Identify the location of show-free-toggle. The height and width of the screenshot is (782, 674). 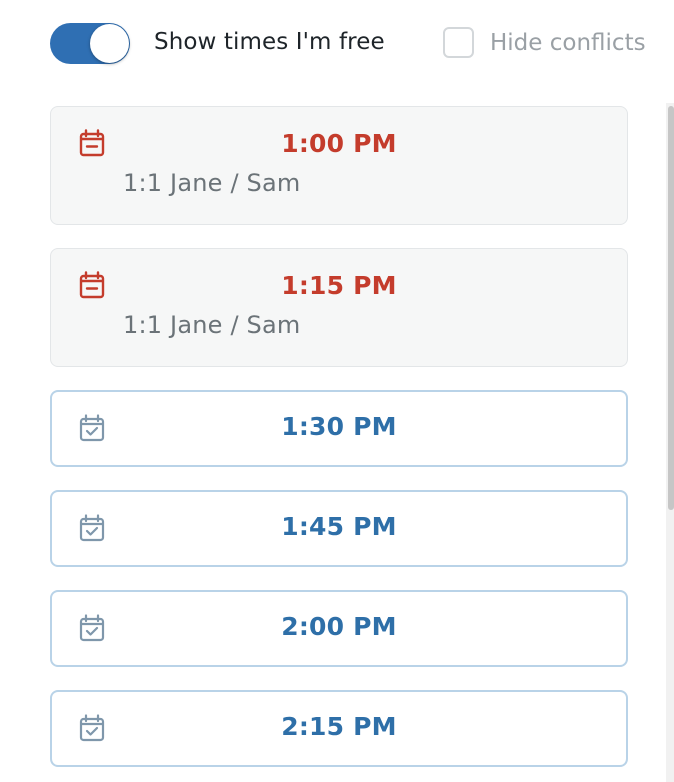
(90, 43).